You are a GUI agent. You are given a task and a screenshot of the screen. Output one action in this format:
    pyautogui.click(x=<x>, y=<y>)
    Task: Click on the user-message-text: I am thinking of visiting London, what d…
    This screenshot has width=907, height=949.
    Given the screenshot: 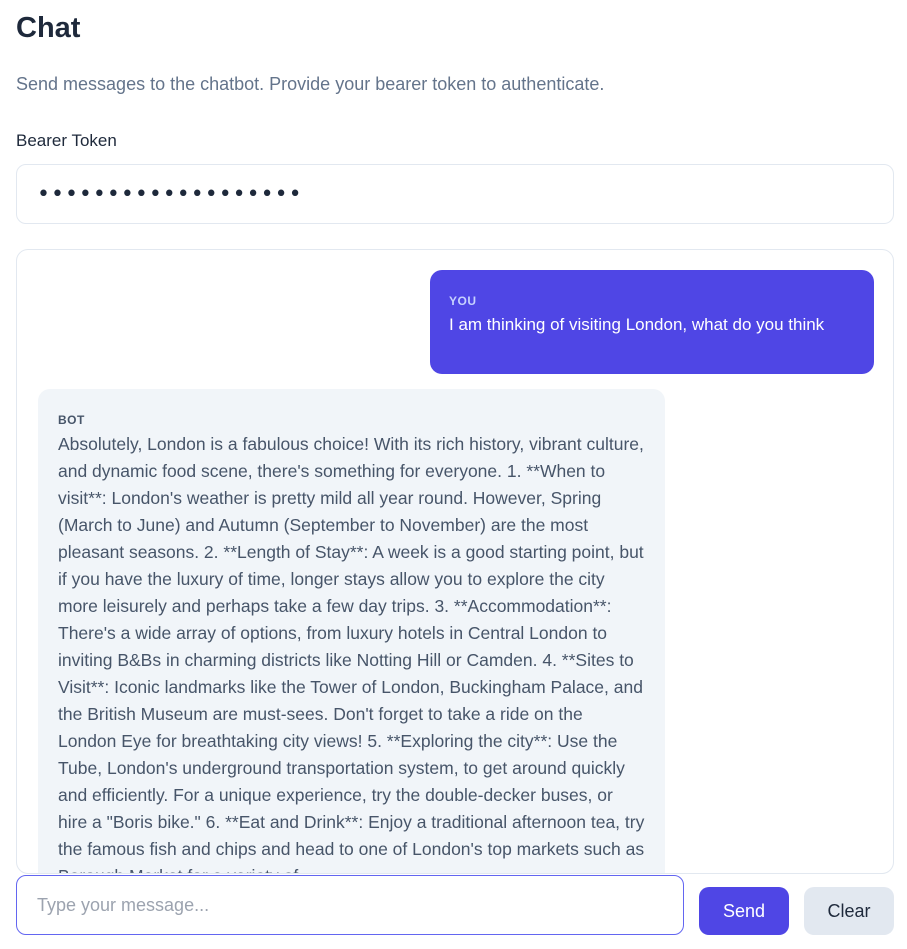 What is the action you would take?
    pyautogui.click(x=637, y=324)
    